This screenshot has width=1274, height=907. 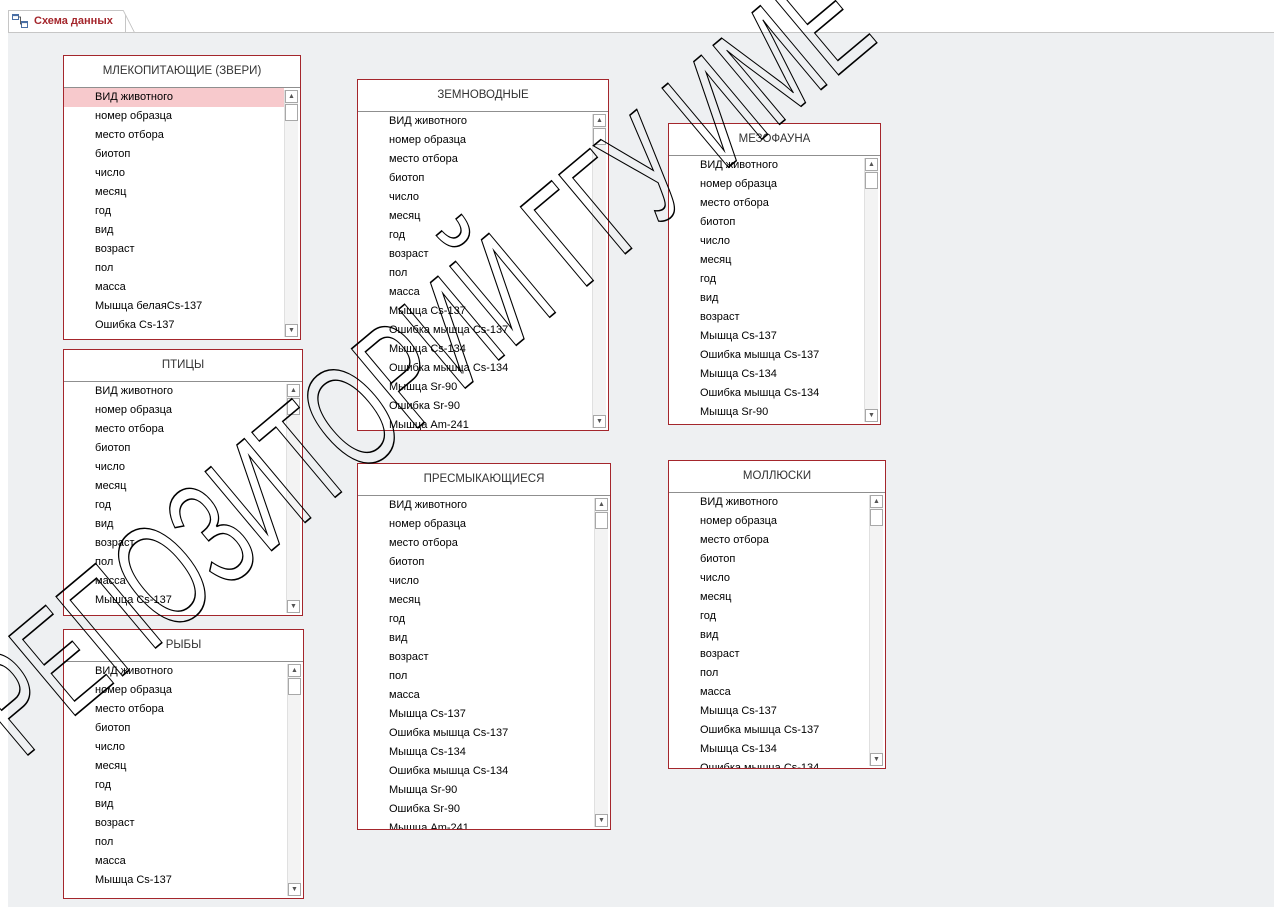 I want to click on tab-relationships: Схема данных, so click(x=72, y=22).